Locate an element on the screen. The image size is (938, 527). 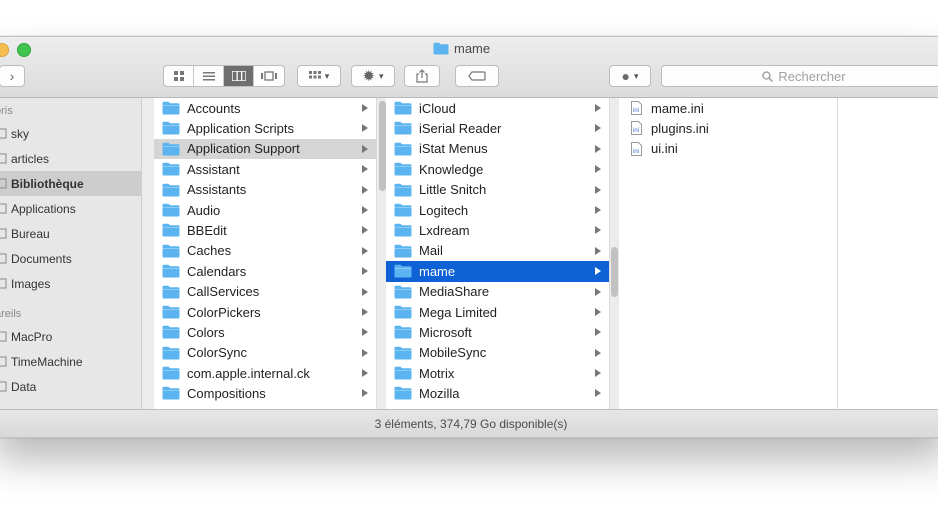
column-mame: ini mame.ini ini plugins.ini ini ui.ini is located at coordinates (728, 253).